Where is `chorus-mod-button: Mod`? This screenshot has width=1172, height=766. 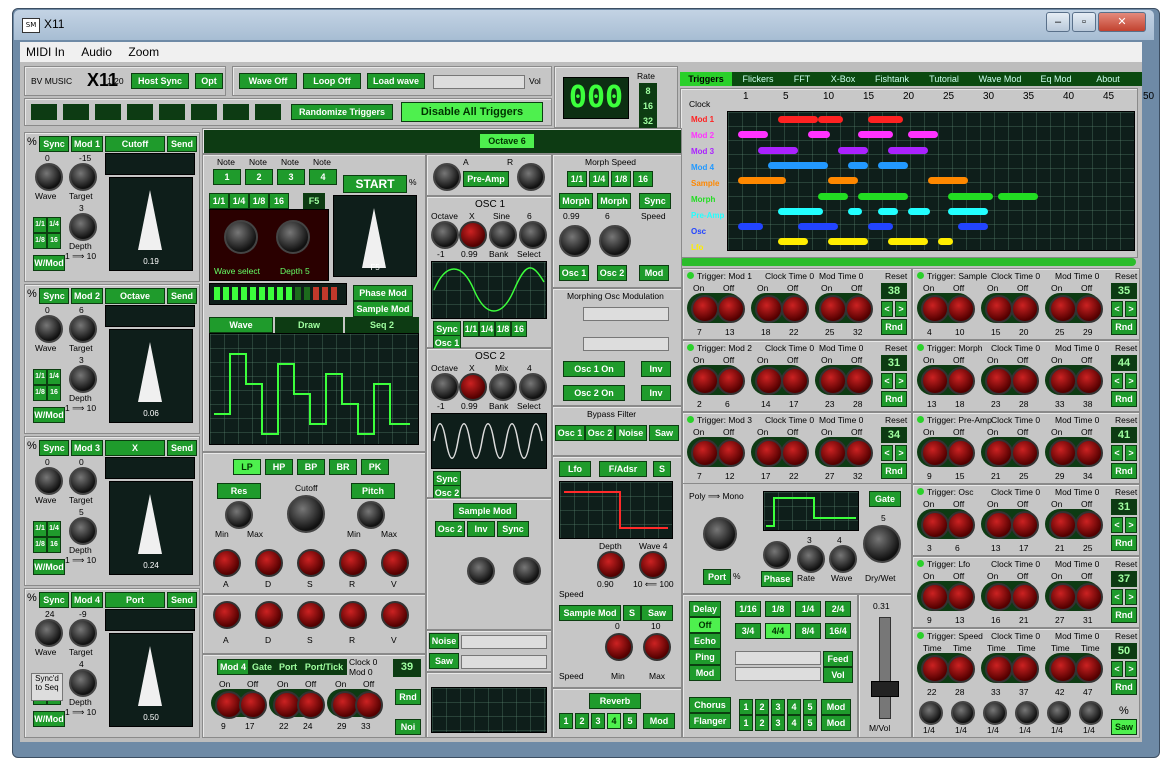 chorus-mod-button: Mod is located at coordinates (836, 707).